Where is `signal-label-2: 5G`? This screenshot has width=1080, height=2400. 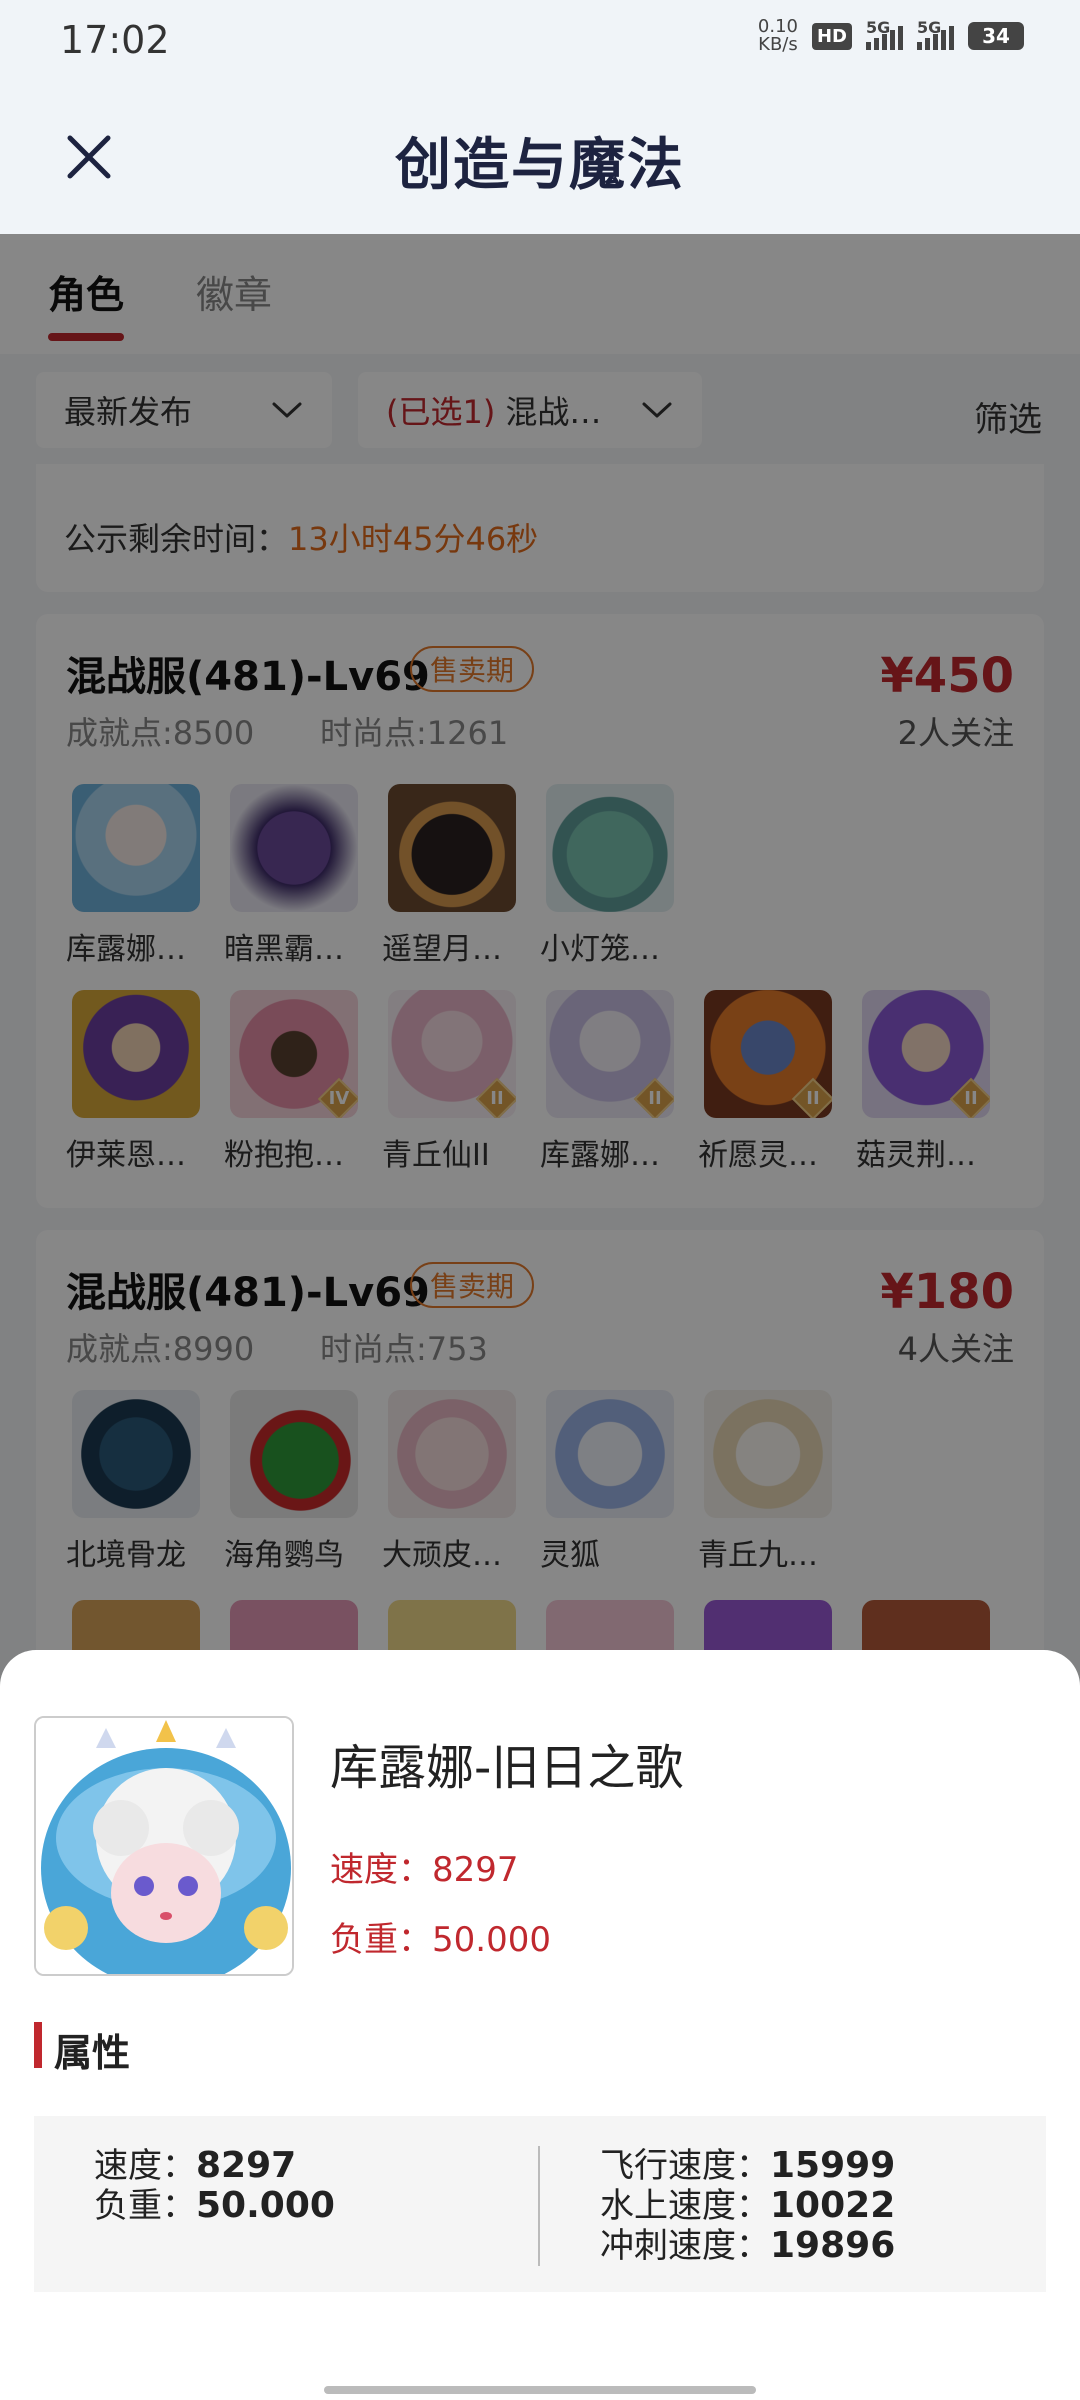 signal-label-2: 5G is located at coordinates (929, 27).